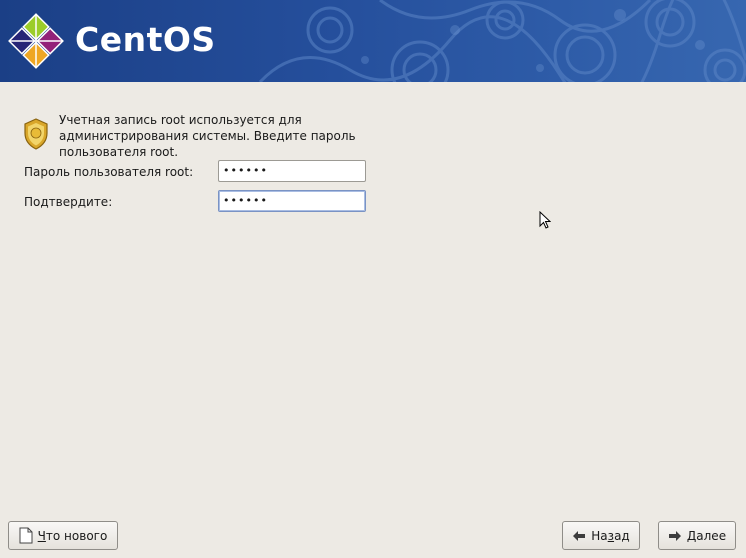  What do you see at coordinates (26, 535) in the screenshot?
I see `document-icon` at bounding box center [26, 535].